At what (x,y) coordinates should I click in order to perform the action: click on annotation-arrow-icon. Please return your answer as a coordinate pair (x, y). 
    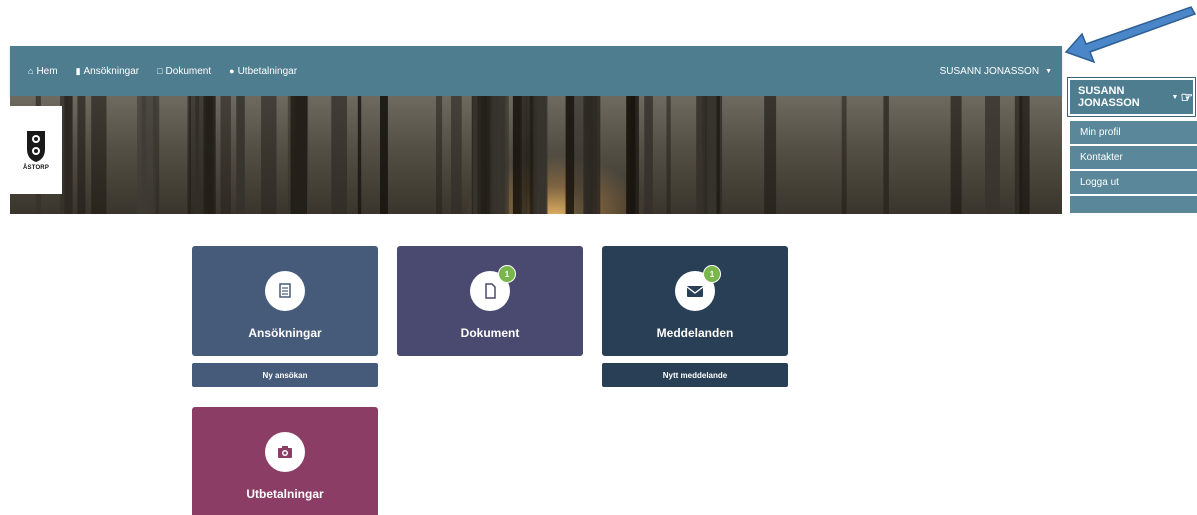
    Looking at the image, I should click on (1130, 35).